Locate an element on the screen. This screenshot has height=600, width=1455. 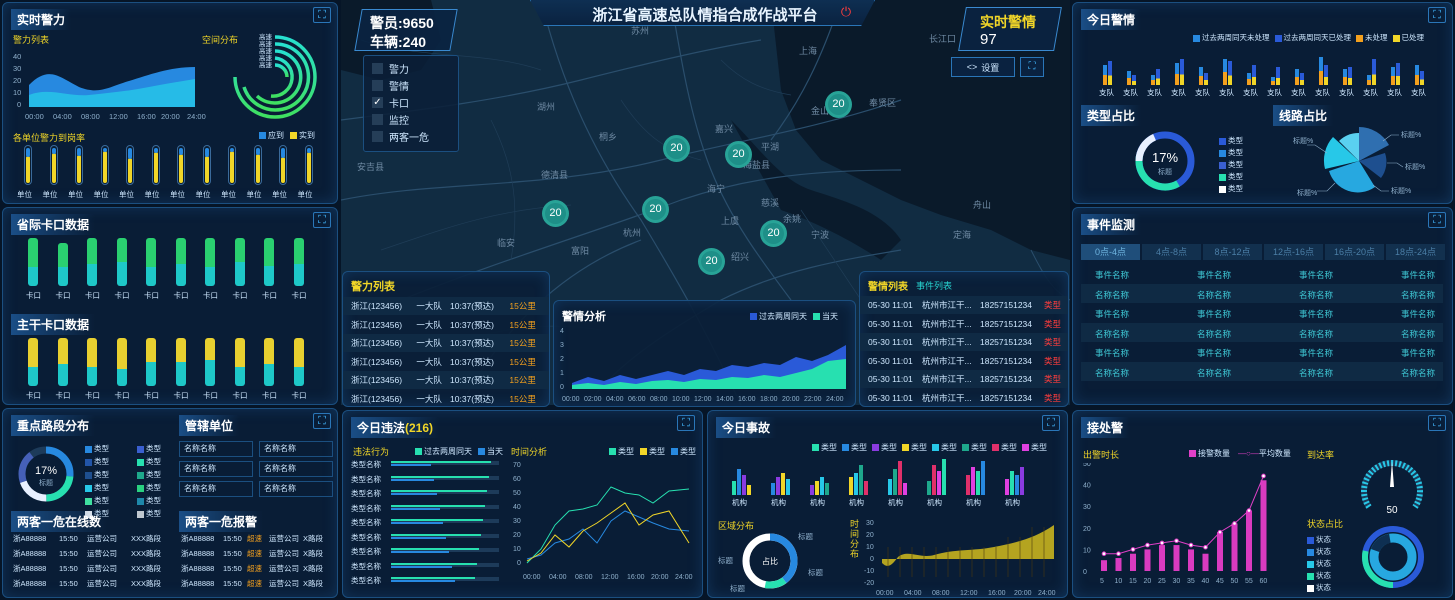
svg-text: 标题% is located at coordinates (1415, 166).